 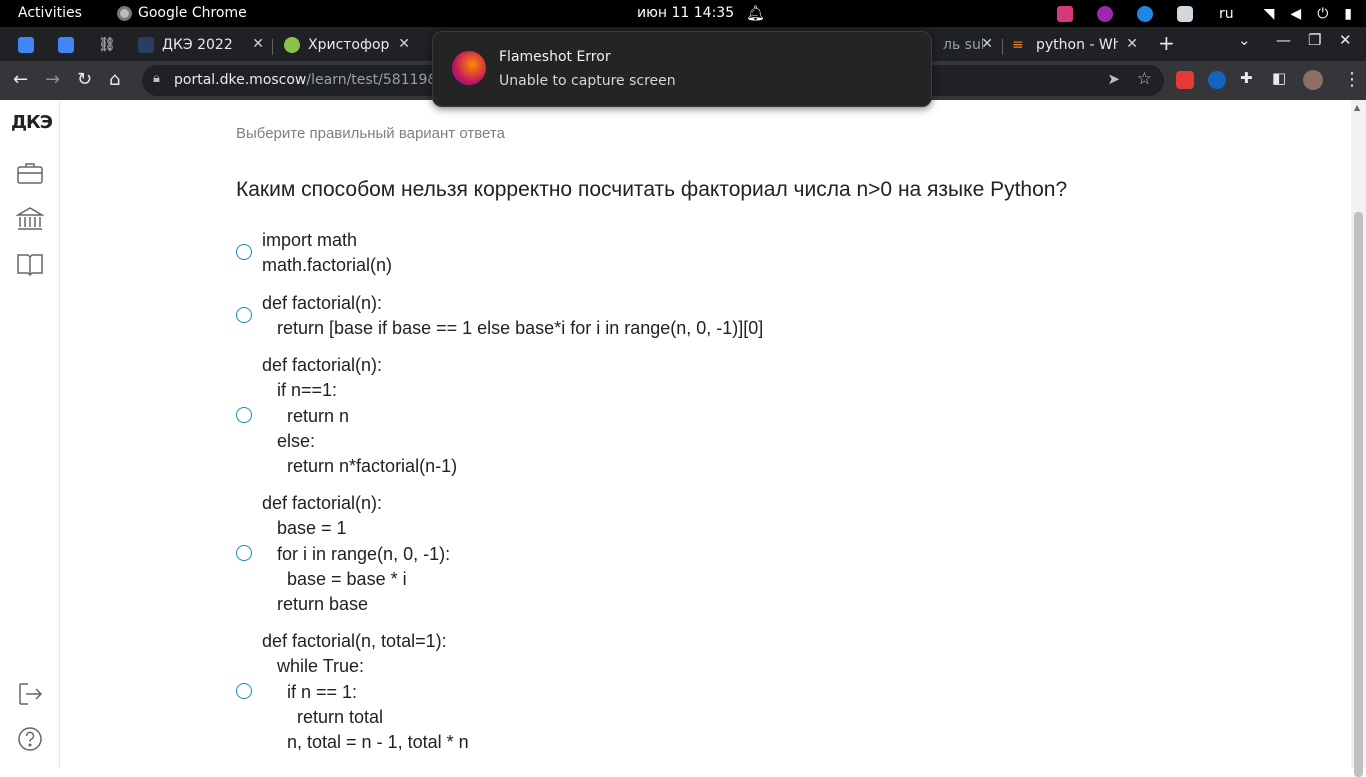 What do you see at coordinates (1283, 40) in the screenshot?
I see `minimize-button: —` at bounding box center [1283, 40].